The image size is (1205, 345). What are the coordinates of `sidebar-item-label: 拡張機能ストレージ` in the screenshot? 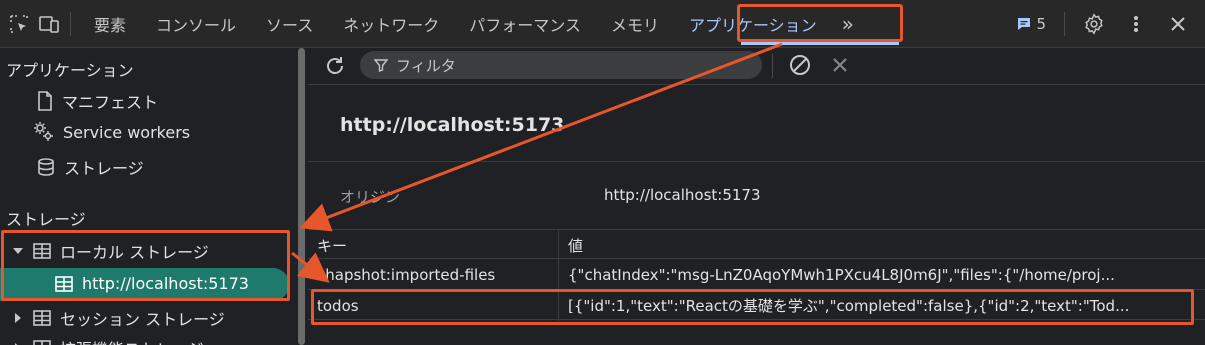 It's located at (132, 340).